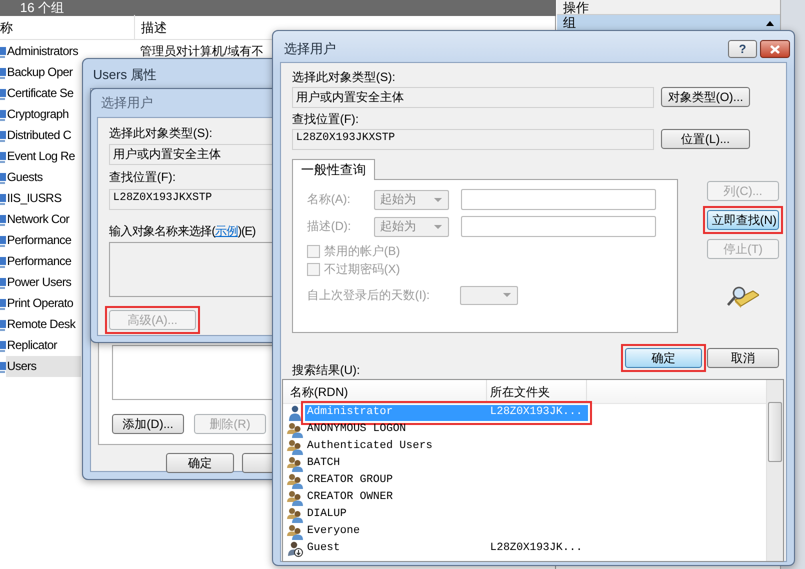  What do you see at coordinates (357, 429) in the screenshot?
I see `result-name: ANONYMOUS LOGON` at bounding box center [357, 429].